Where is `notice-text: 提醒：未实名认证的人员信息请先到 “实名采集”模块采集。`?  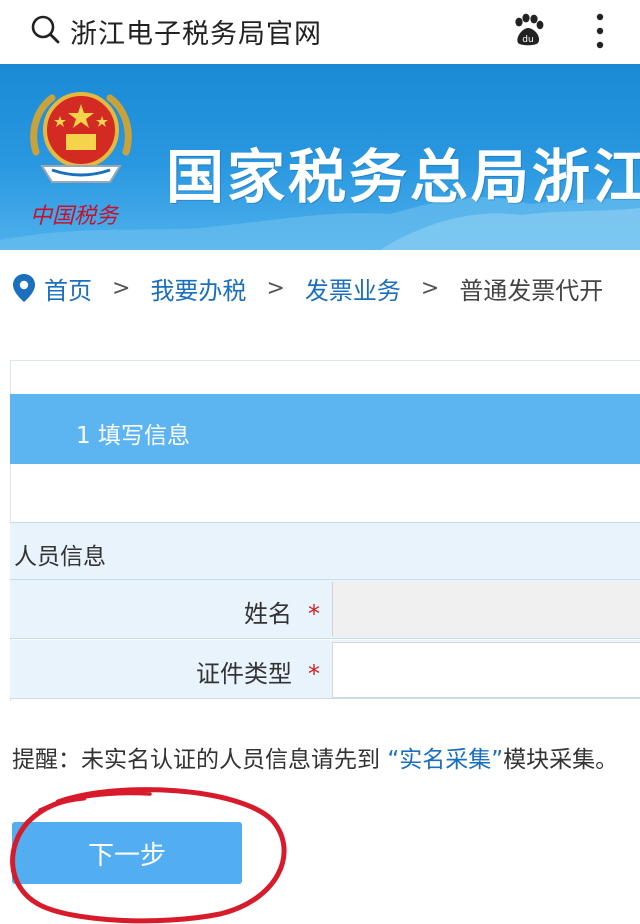
notice-text: 提醒：未实名认证的人员信息请先到 “实名采集”模块采集。 is located at coordinates (315, 757).